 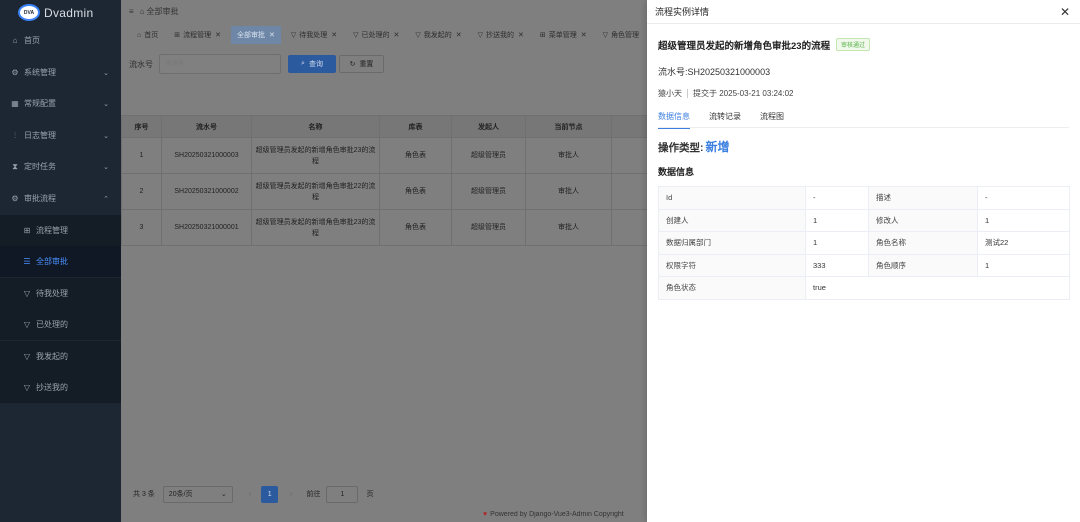 I want to click on field-label: 修改人, so click(x=923, y=220).